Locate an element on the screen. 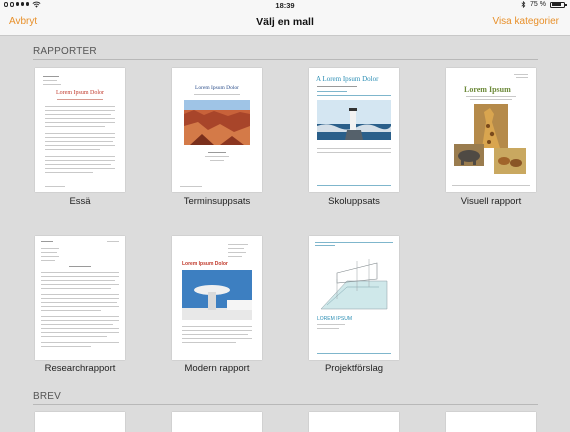  battery-level is located at coordinates (556, 4).